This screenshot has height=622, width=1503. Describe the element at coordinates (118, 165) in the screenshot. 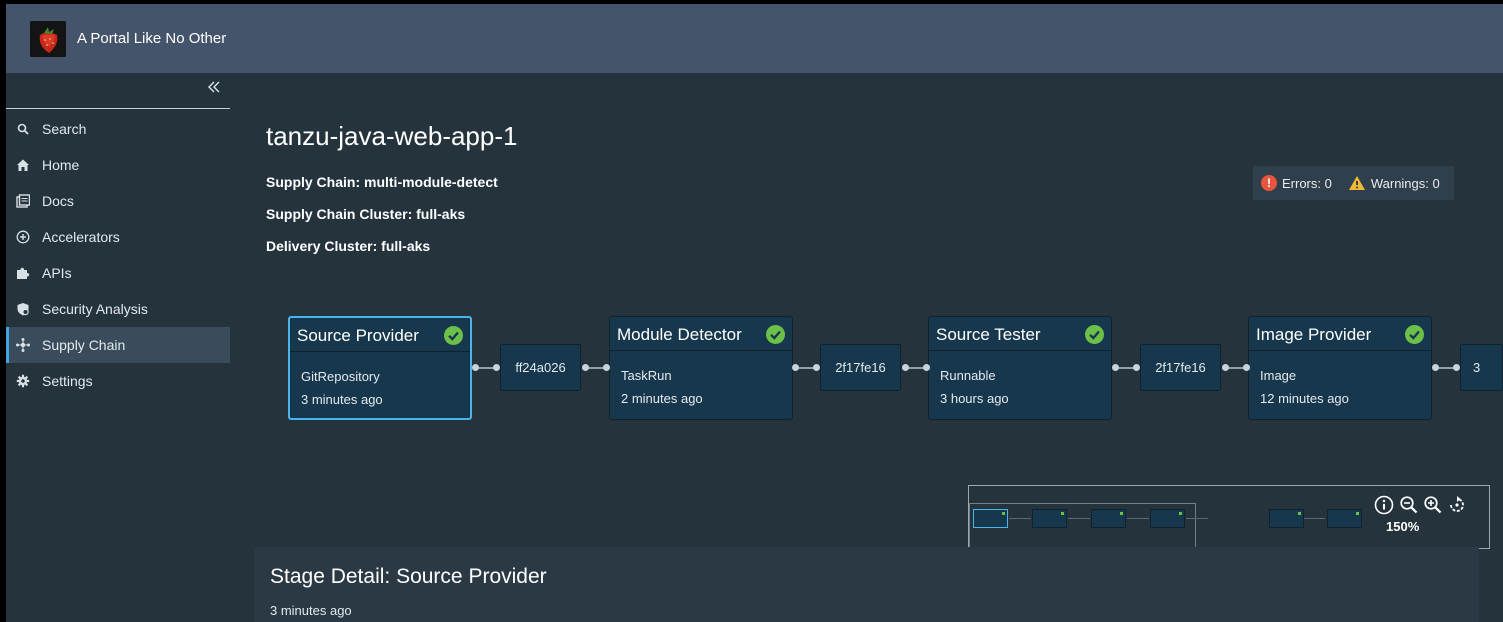

I see `sidebar-item-home: Home` at that location.